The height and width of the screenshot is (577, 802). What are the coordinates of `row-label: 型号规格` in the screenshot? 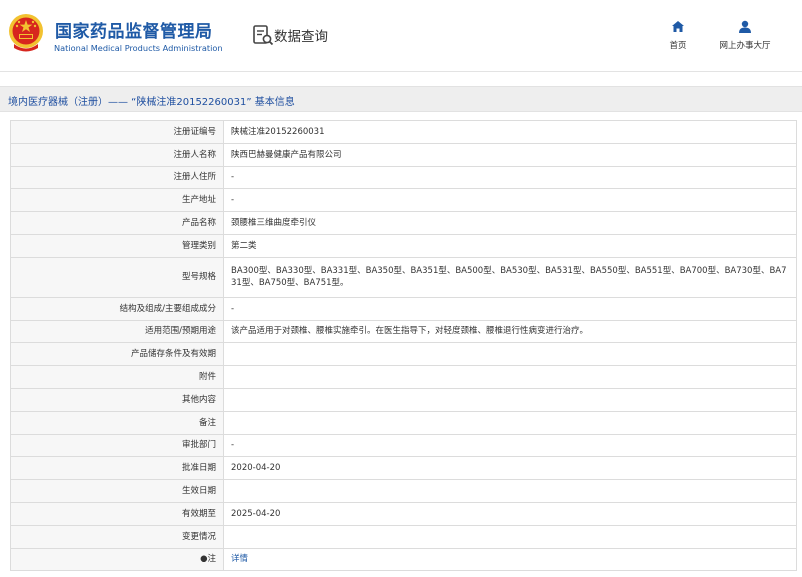 It's located at (117, 277).